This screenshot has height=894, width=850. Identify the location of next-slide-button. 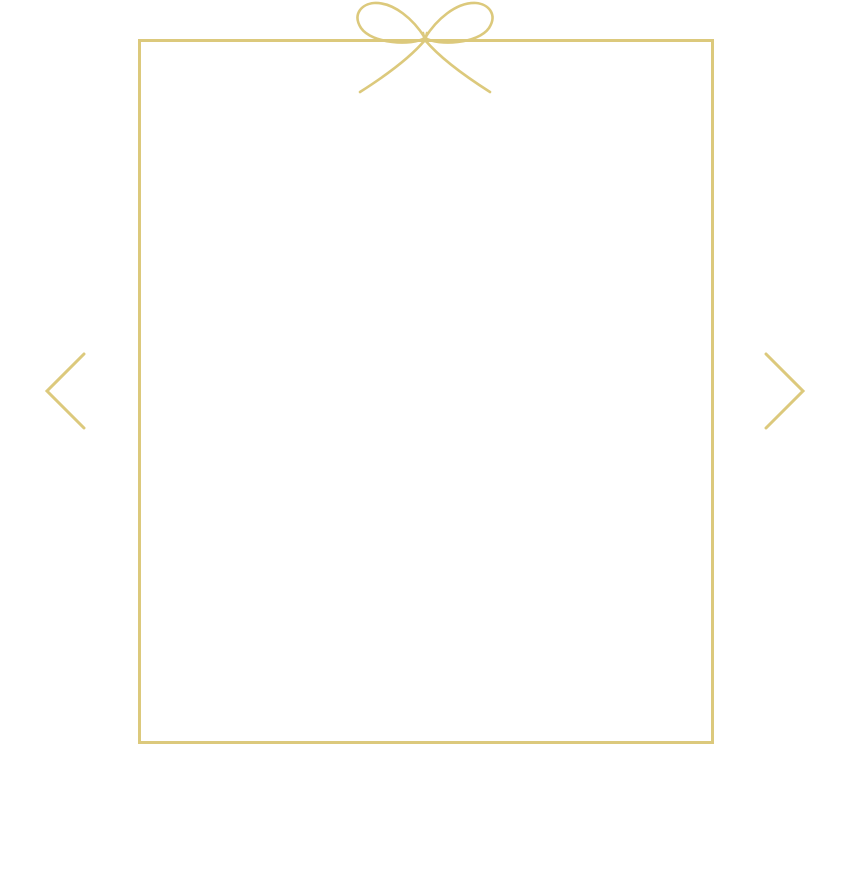
(784, 391).